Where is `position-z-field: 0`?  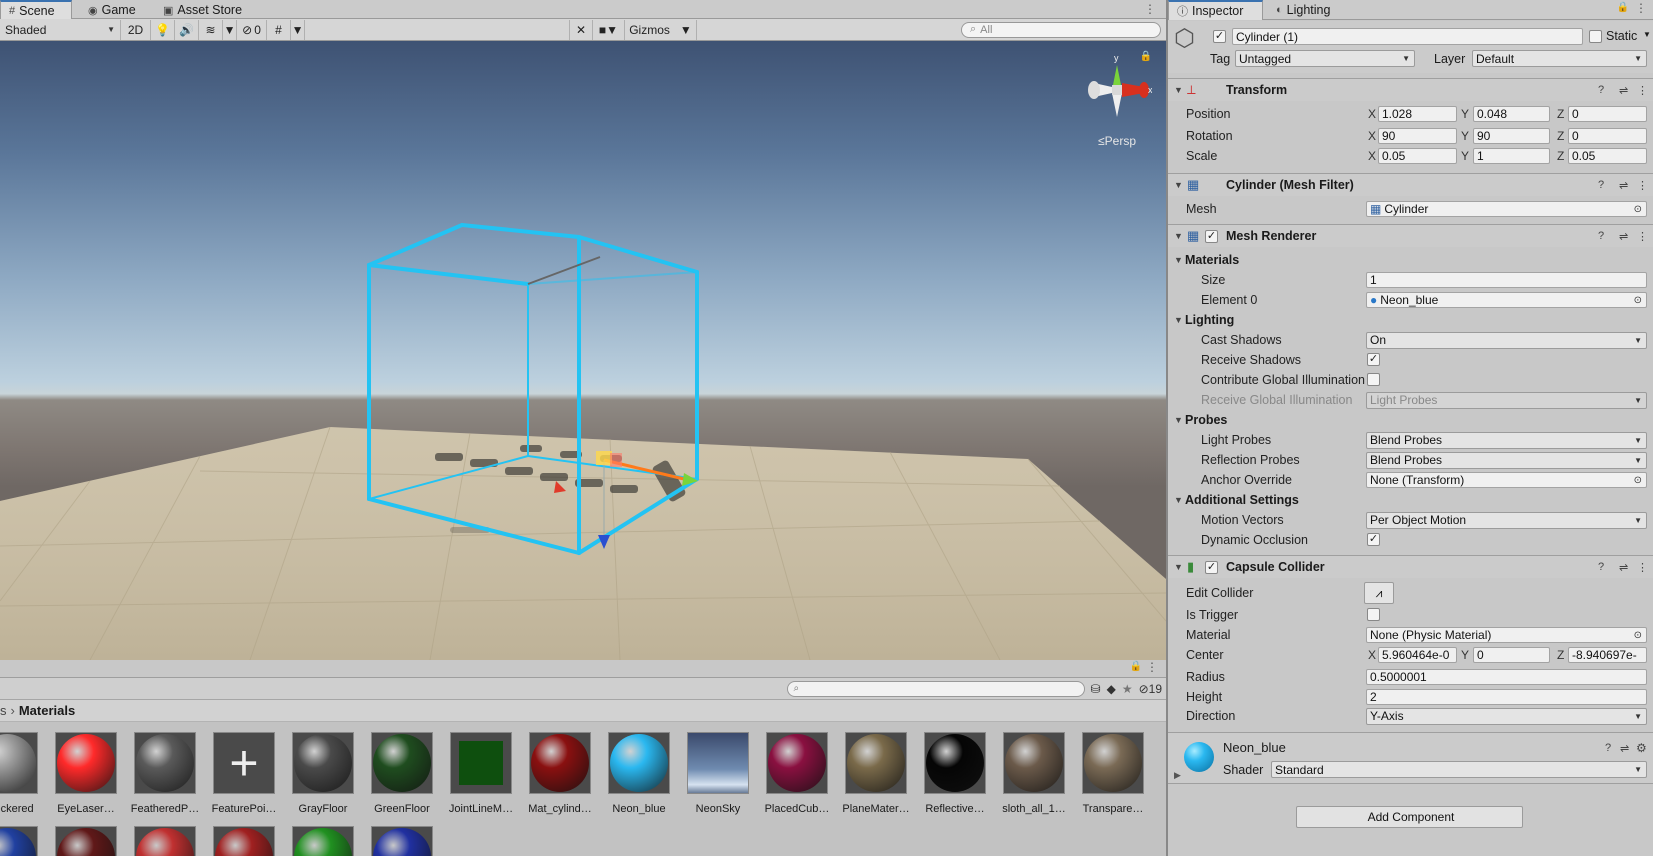 position-z-field: 0 is located at coordinates (1607, 114).